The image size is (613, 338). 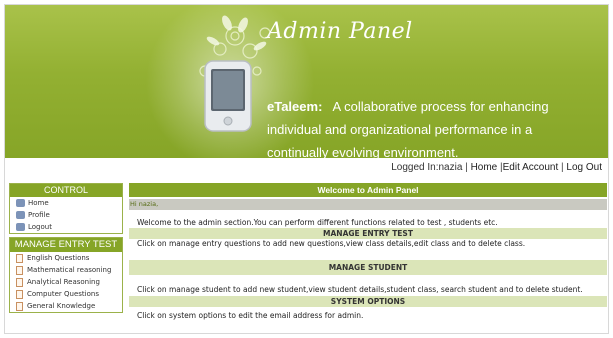 What do you see at coordinates (39, 215) in the screenshot?
I see `sidebar-item-label: Profile` at bounding box center [39, 215].